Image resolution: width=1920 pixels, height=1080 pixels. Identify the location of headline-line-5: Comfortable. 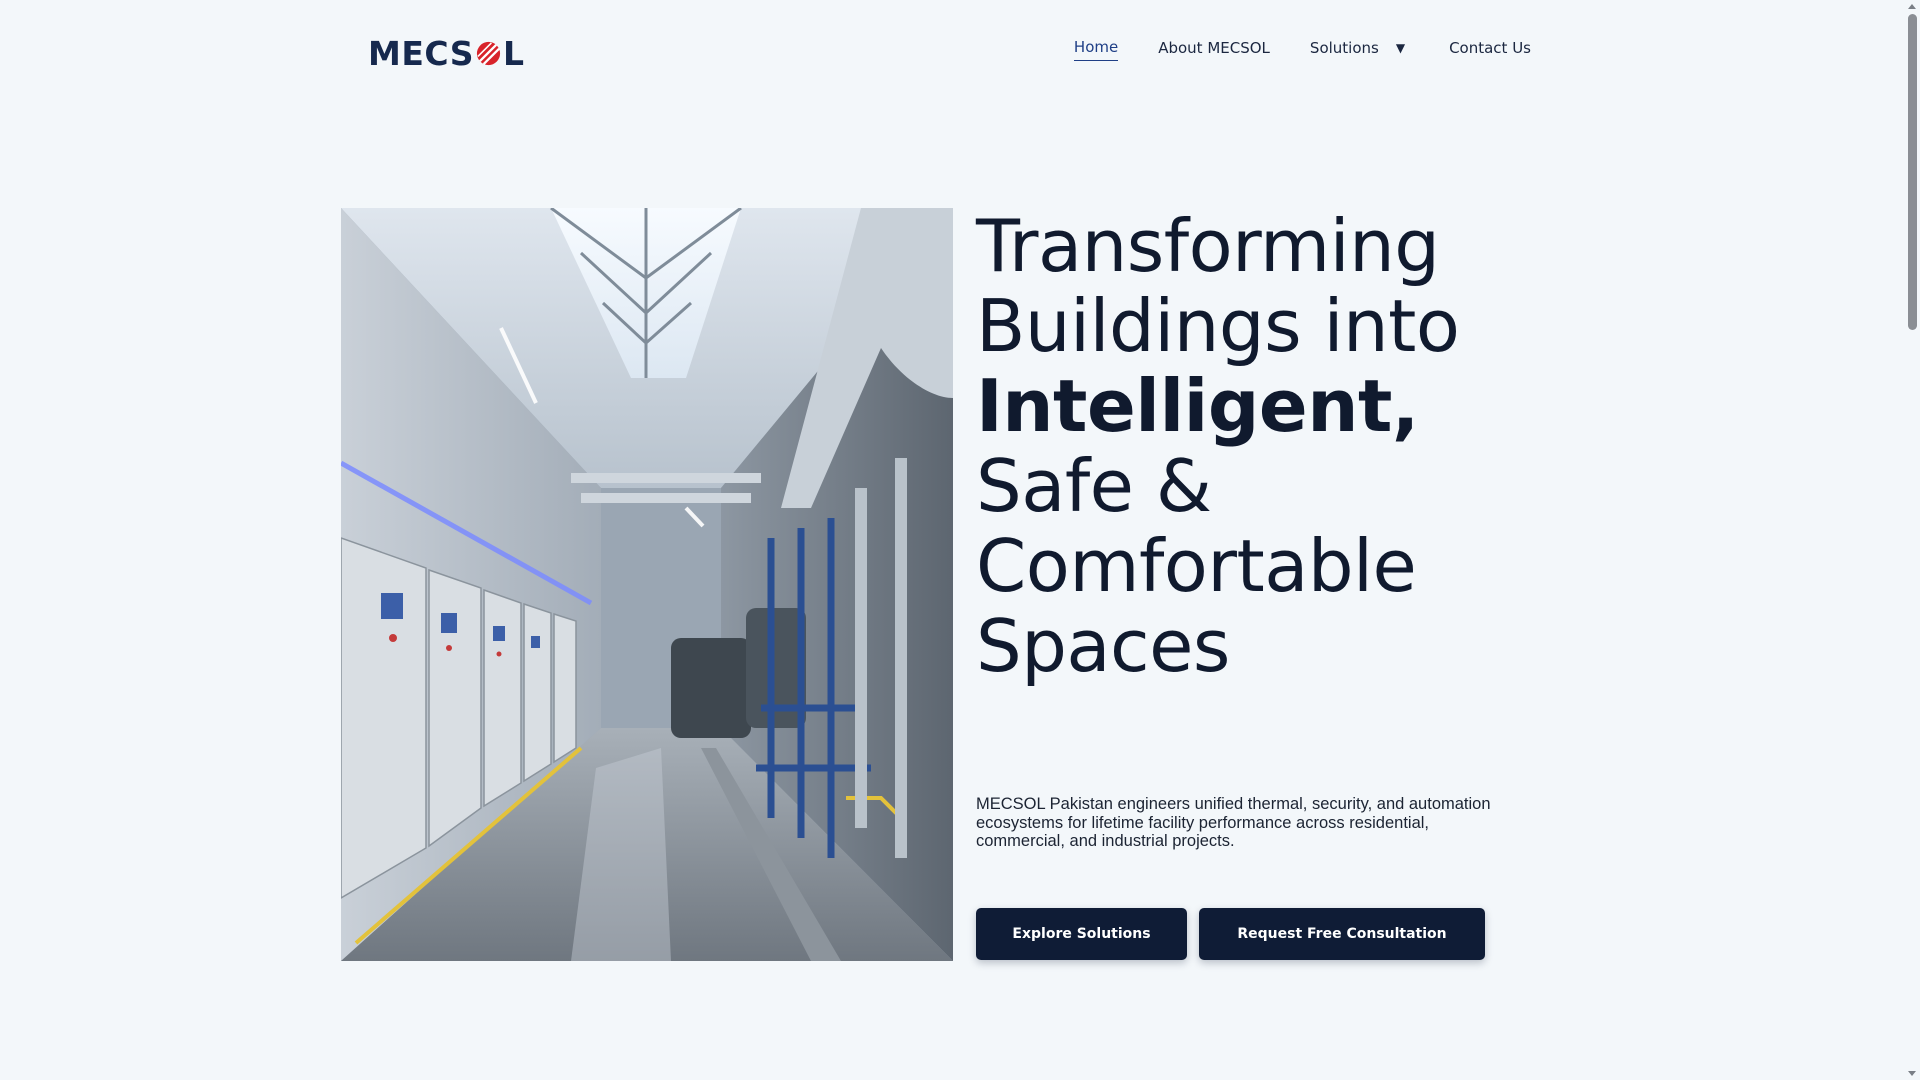
(1196, 566).